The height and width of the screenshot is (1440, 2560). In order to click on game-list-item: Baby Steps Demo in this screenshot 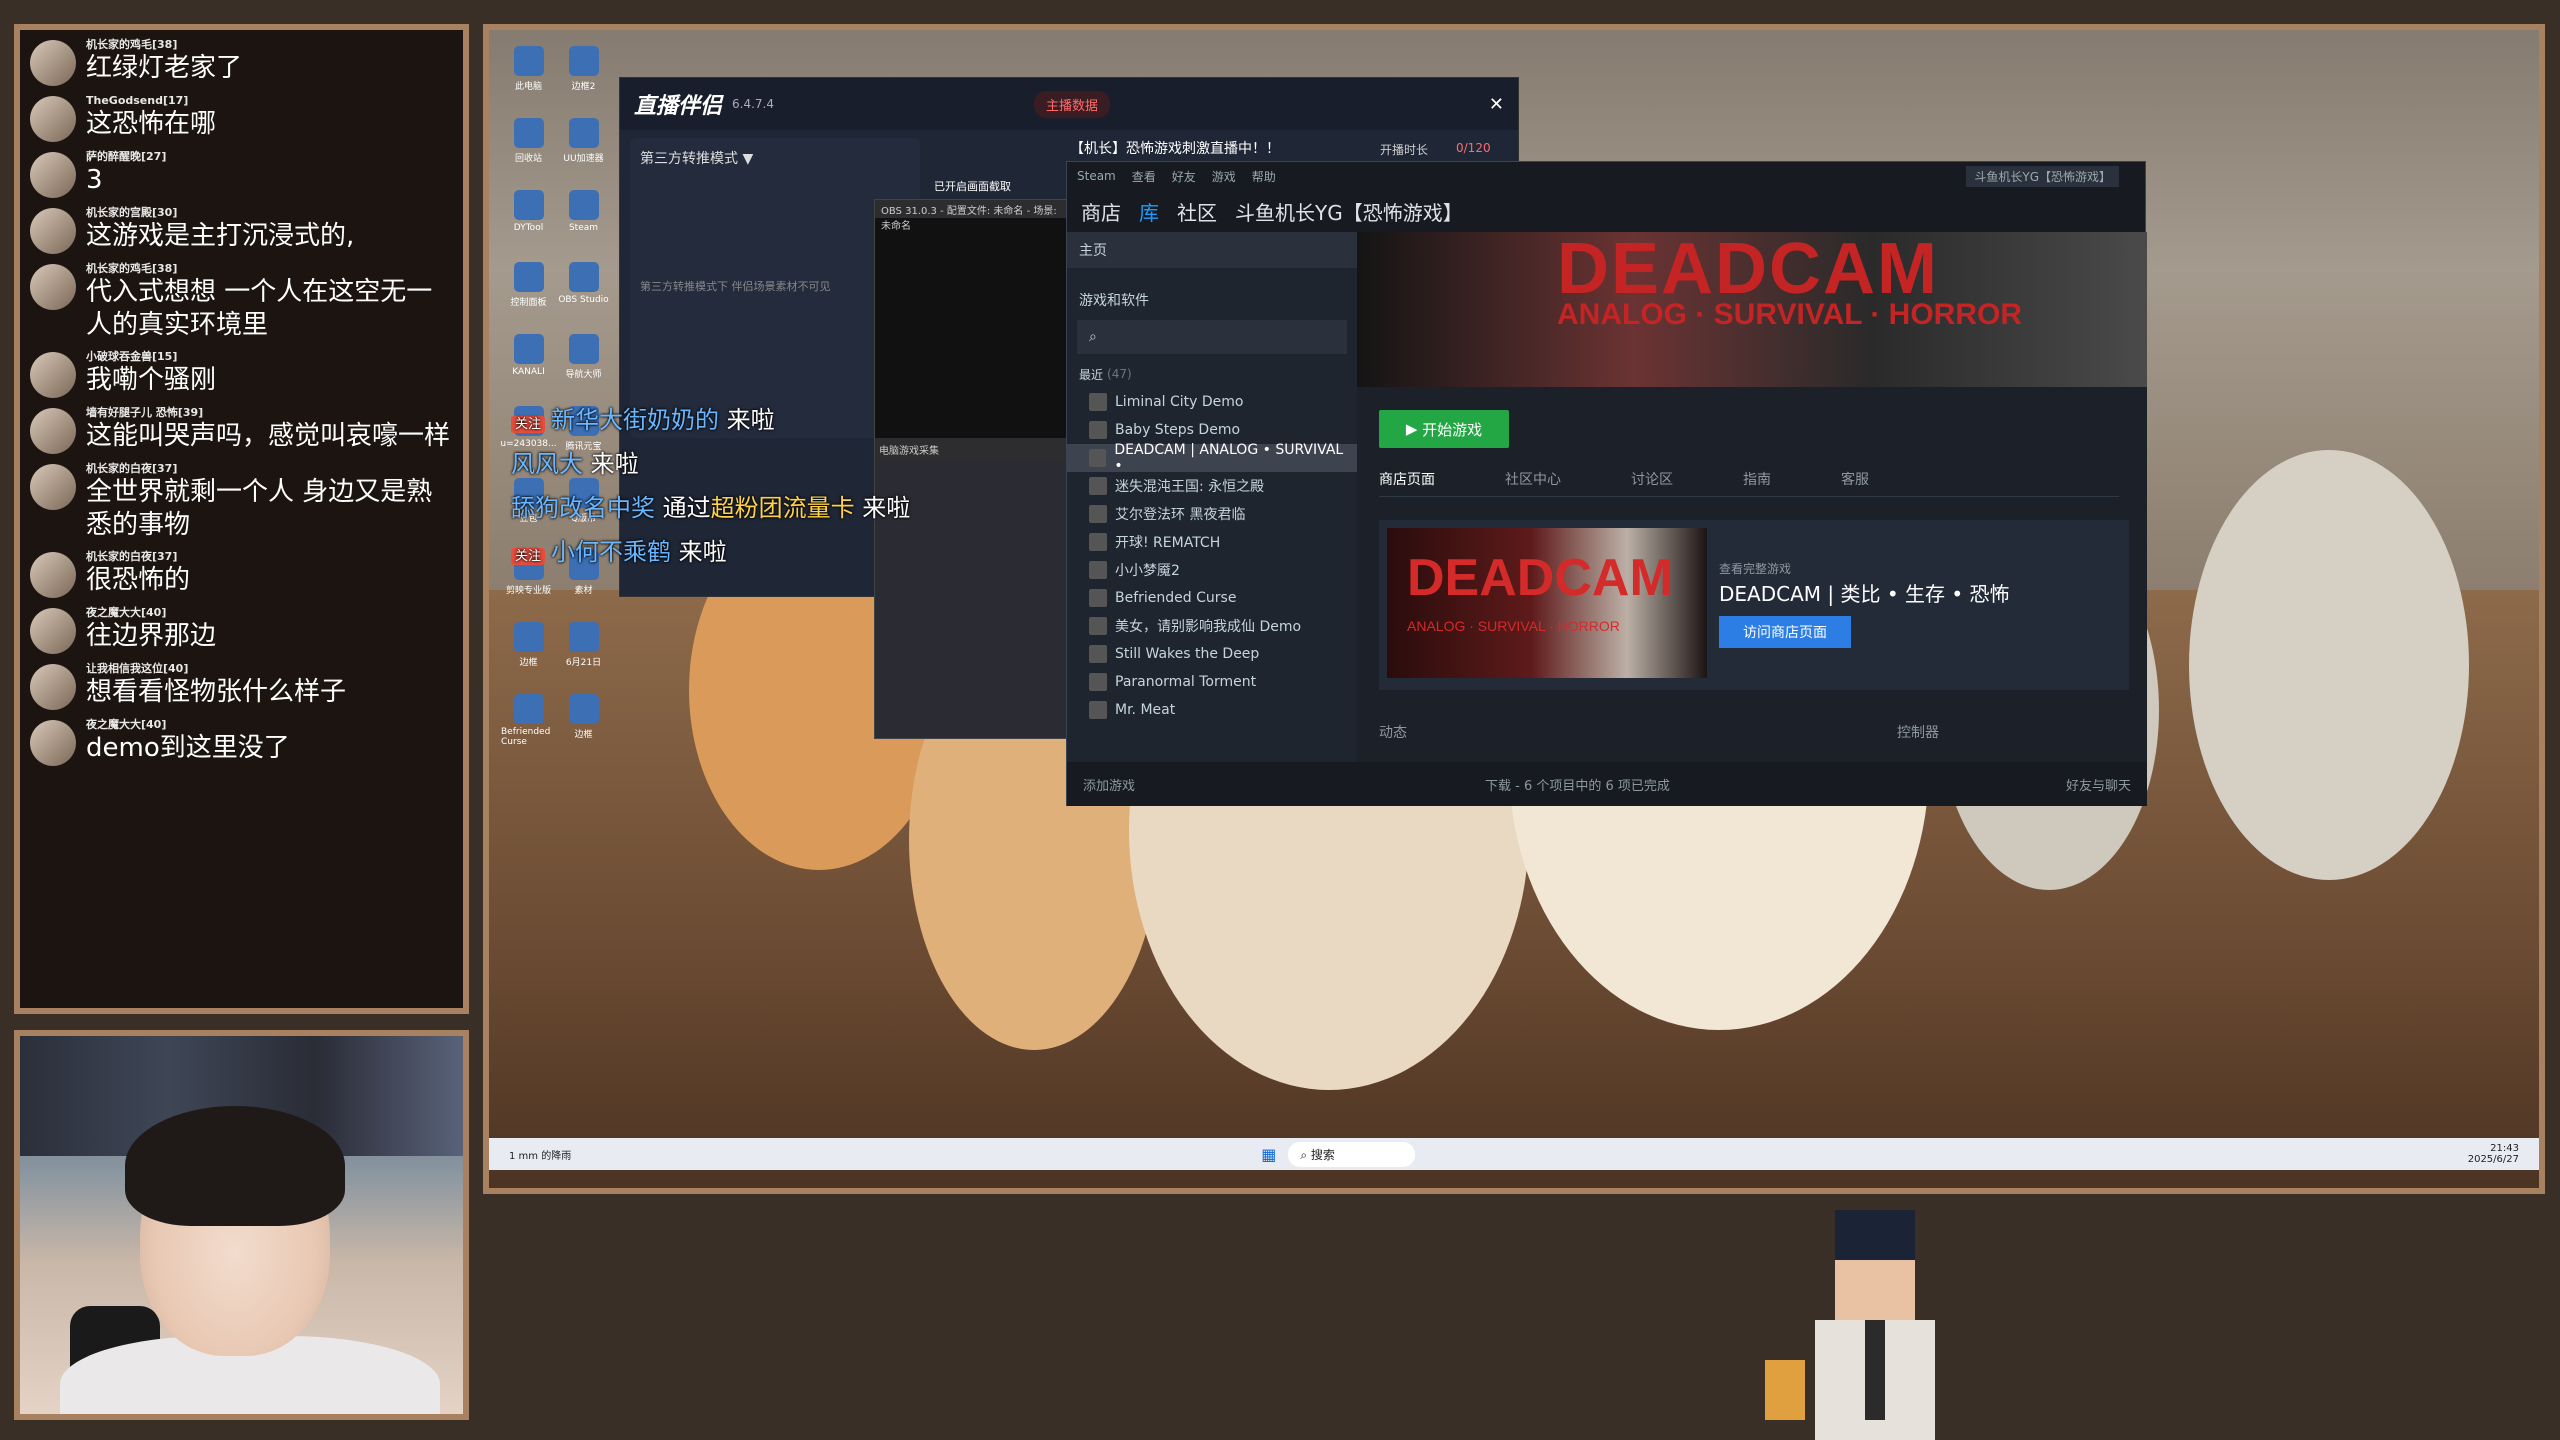, I will do `click(1212, 430)`.